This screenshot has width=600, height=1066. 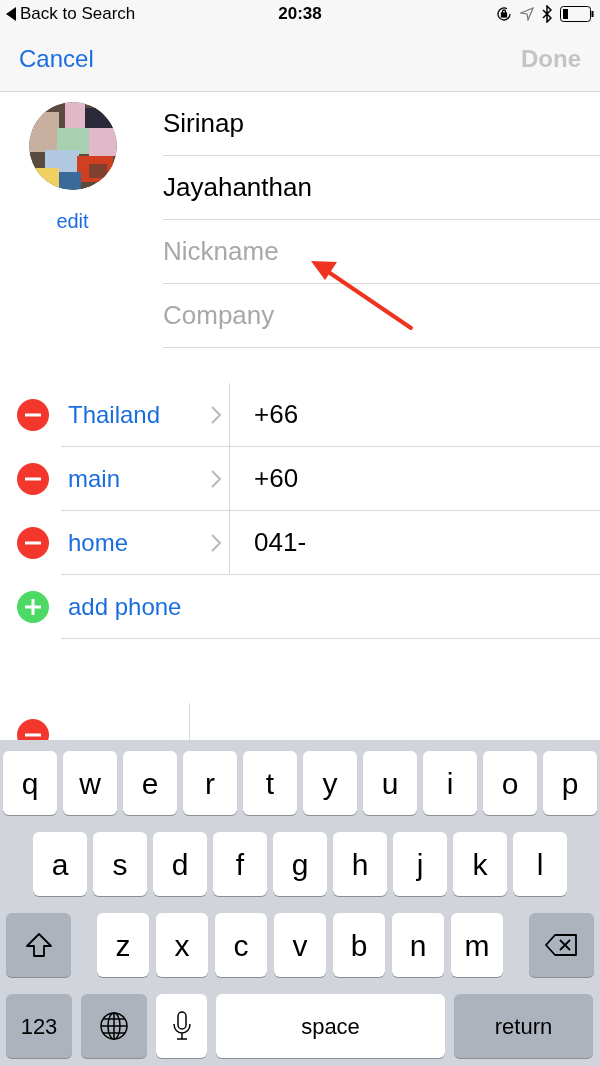 I want to click on letter-key: t, so click(x=270, y=783).